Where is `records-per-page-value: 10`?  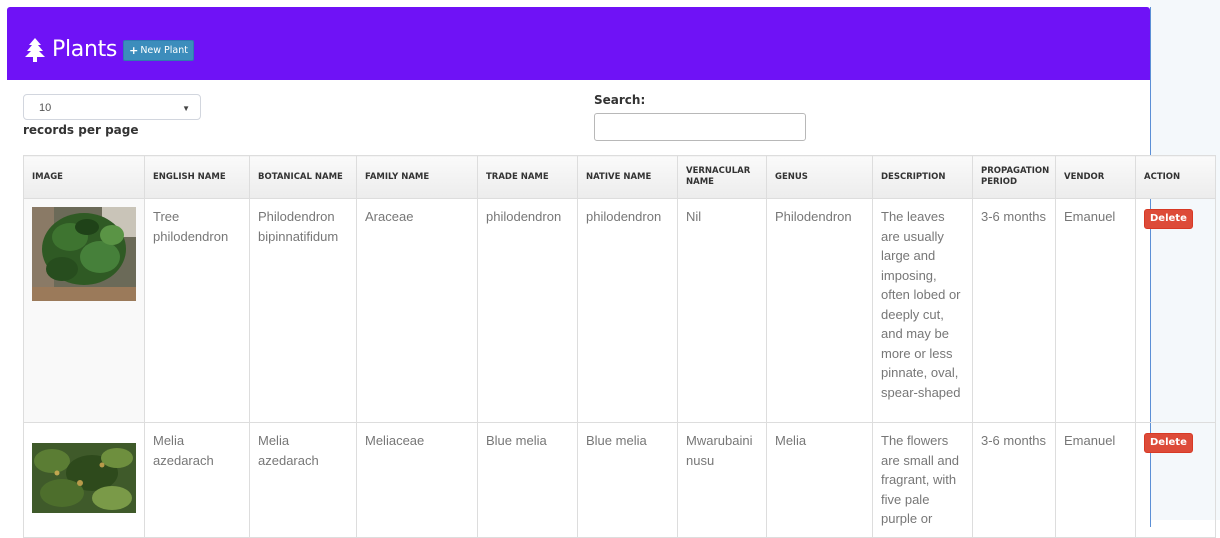
records-per-page-value: 10 is located at coordinates (45, 108).